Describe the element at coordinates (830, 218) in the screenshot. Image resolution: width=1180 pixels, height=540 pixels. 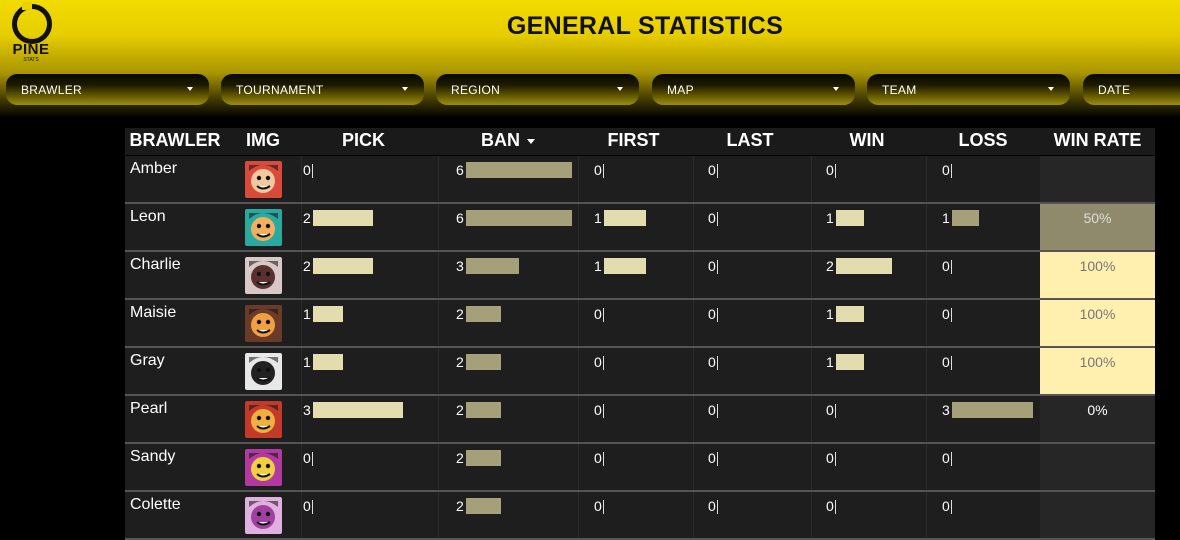
I see `win-value: 1` at that location.